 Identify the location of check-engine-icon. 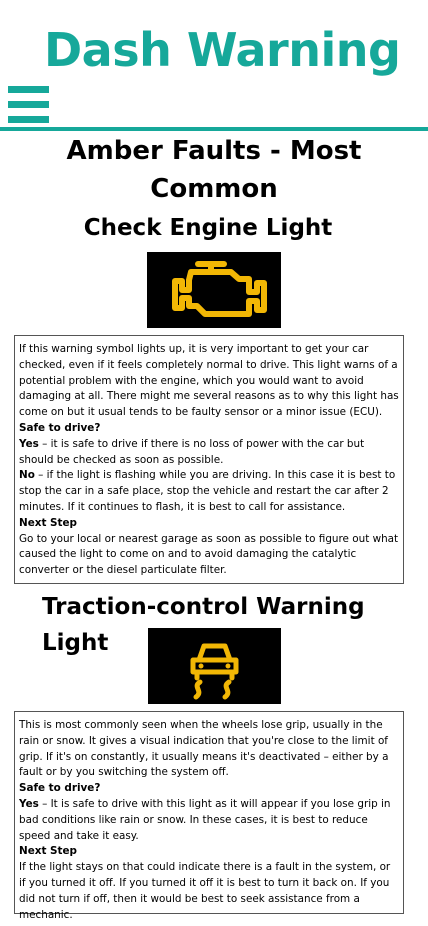
(214, 290).